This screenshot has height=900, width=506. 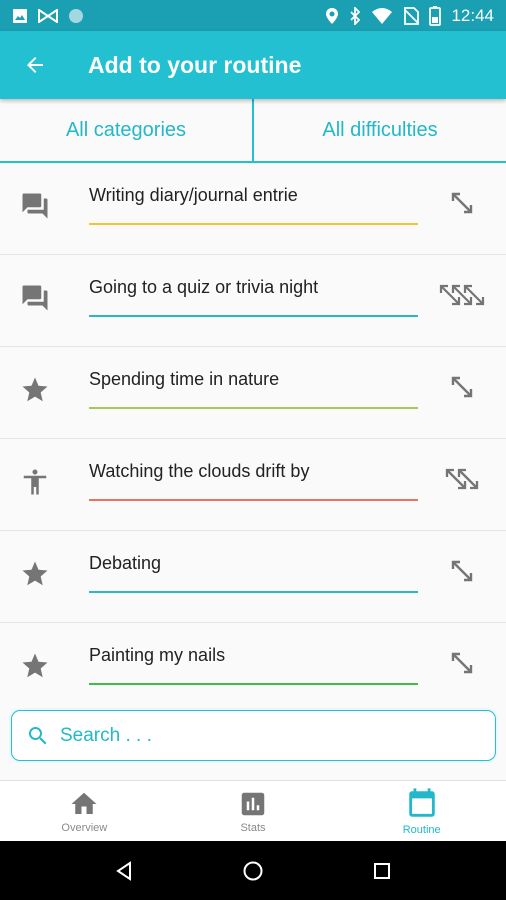 What do you see at coordinates (76, 15) in the screenshot?
I see `circle-icon` at bounding box center [76, 15].